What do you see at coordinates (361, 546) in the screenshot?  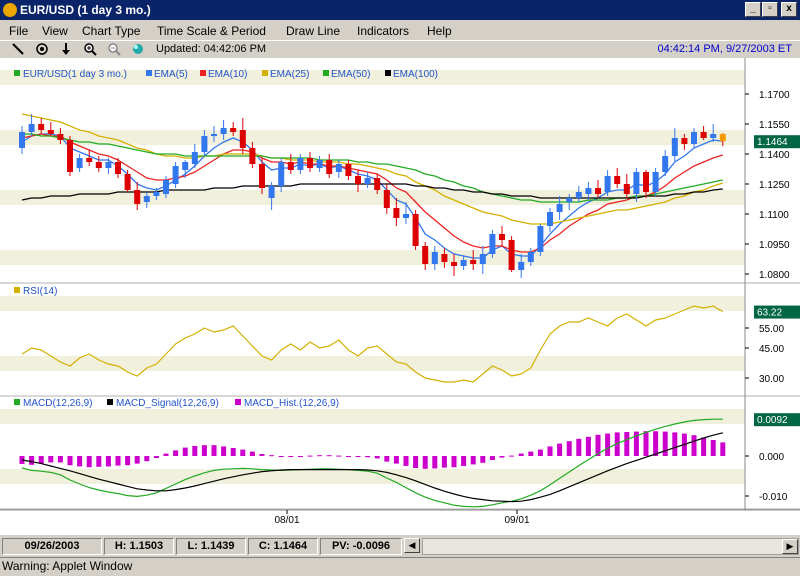 I see `status-pv: PV: -0.0096` at bounding box center [361, 546].